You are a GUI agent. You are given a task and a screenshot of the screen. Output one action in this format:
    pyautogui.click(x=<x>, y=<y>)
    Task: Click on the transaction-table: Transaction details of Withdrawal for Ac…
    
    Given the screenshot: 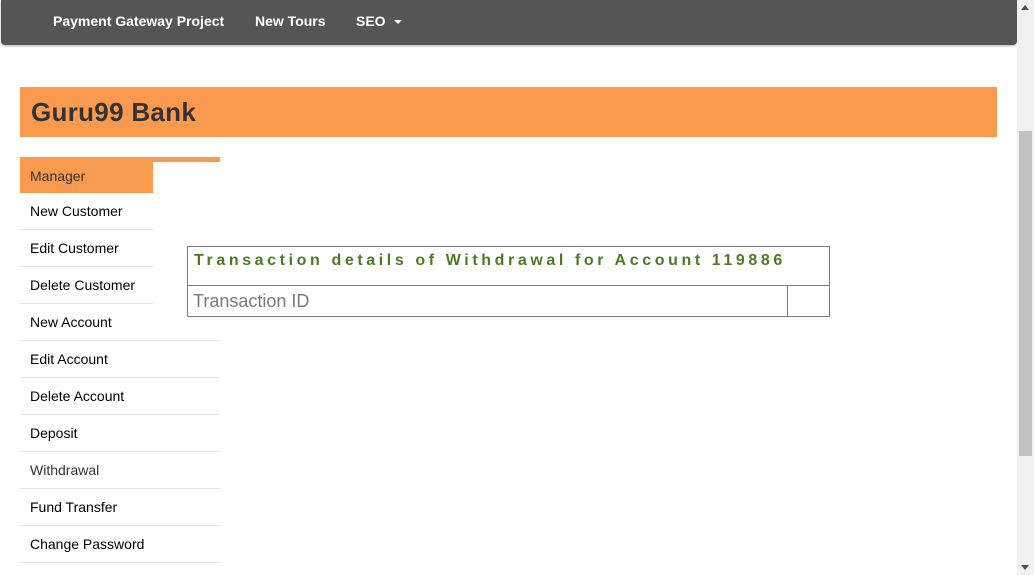 What is the action you would take?
    pyautogui.click(x=509, y=281)
    